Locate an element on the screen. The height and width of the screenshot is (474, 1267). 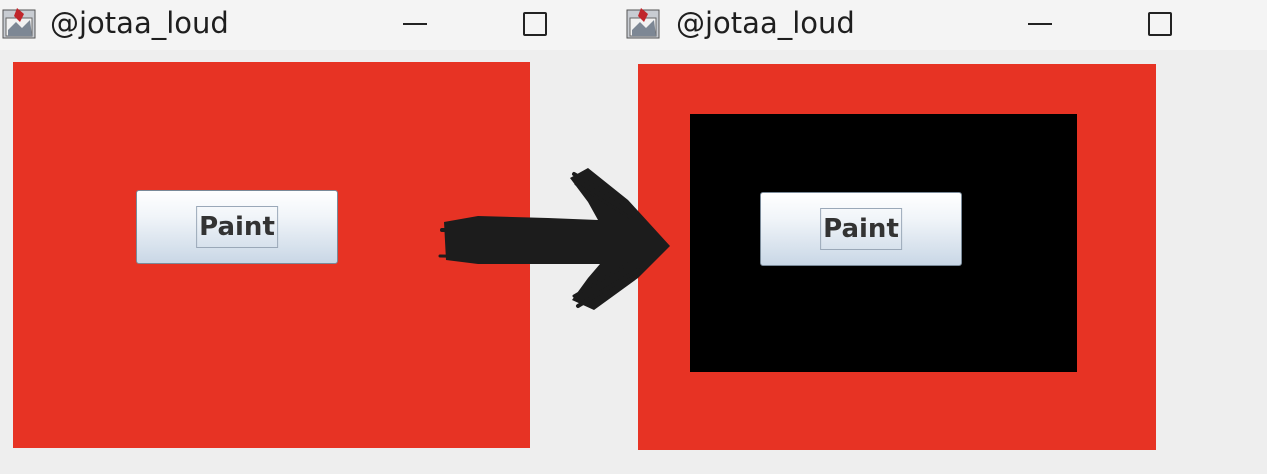
brush-arrow-icon is located at coordinates (554, 239).